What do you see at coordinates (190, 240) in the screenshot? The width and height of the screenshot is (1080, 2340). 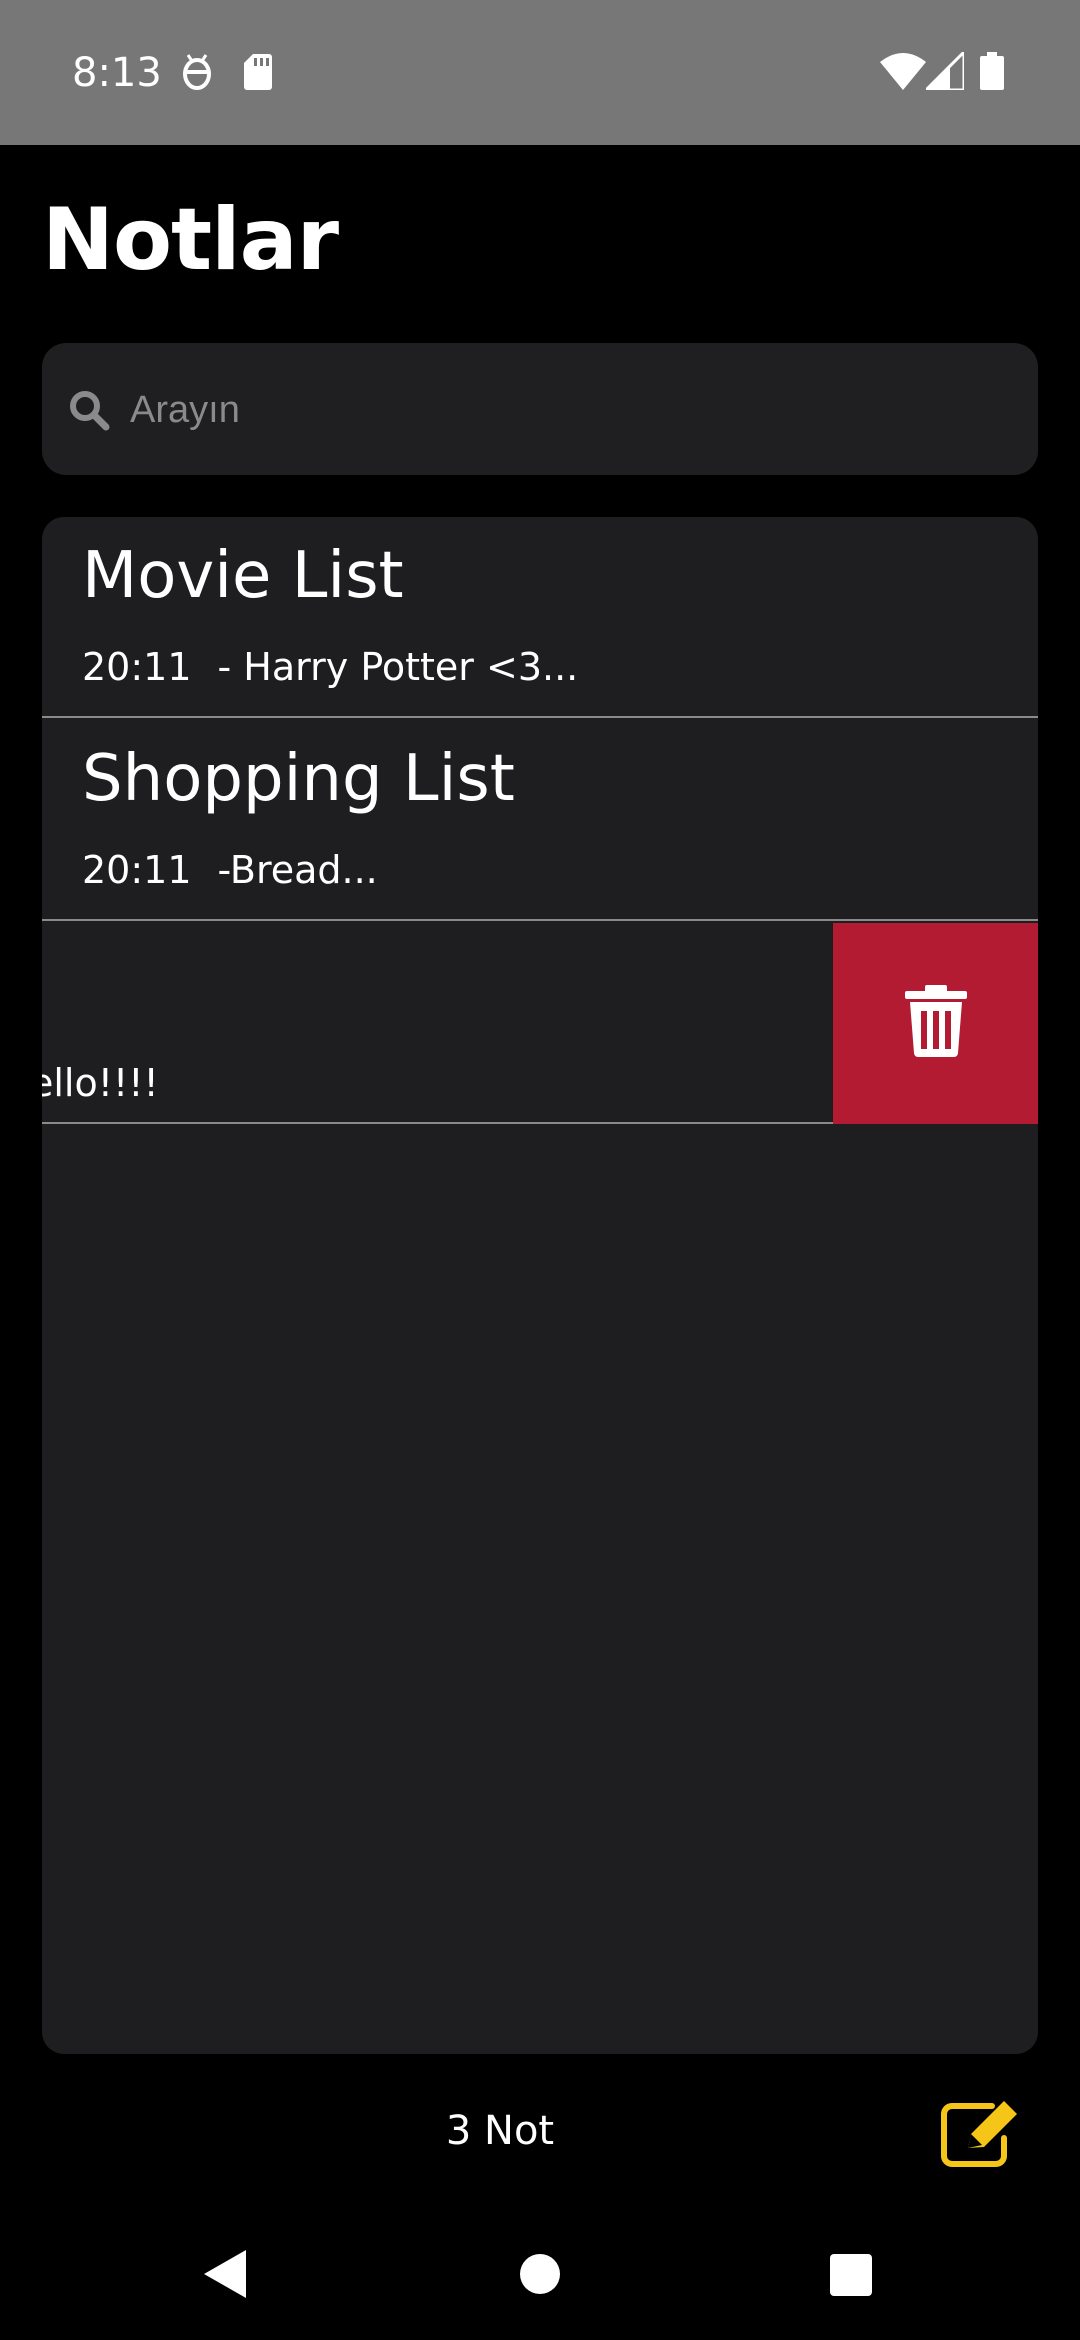 I see `page-title: Notlar` at bounding box center [190, 240].